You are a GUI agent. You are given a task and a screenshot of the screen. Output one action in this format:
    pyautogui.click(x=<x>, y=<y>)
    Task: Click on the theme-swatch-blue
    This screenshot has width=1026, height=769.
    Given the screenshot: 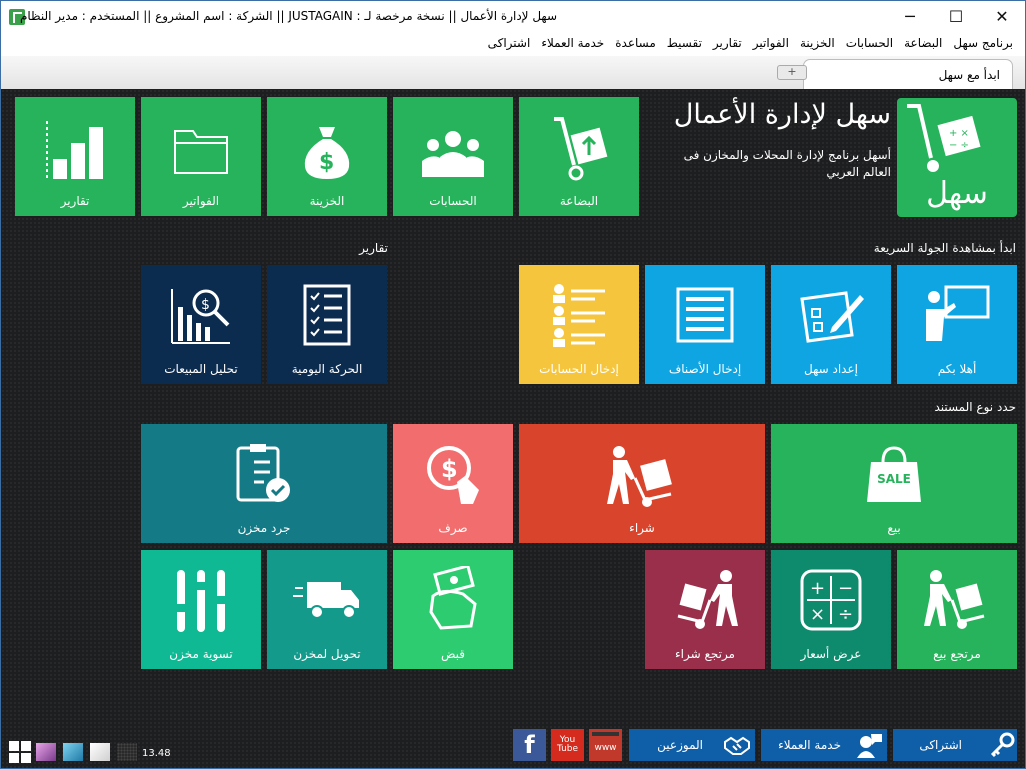 What is the action you would take?
    pyautogui.click(x=73, y=752)
    